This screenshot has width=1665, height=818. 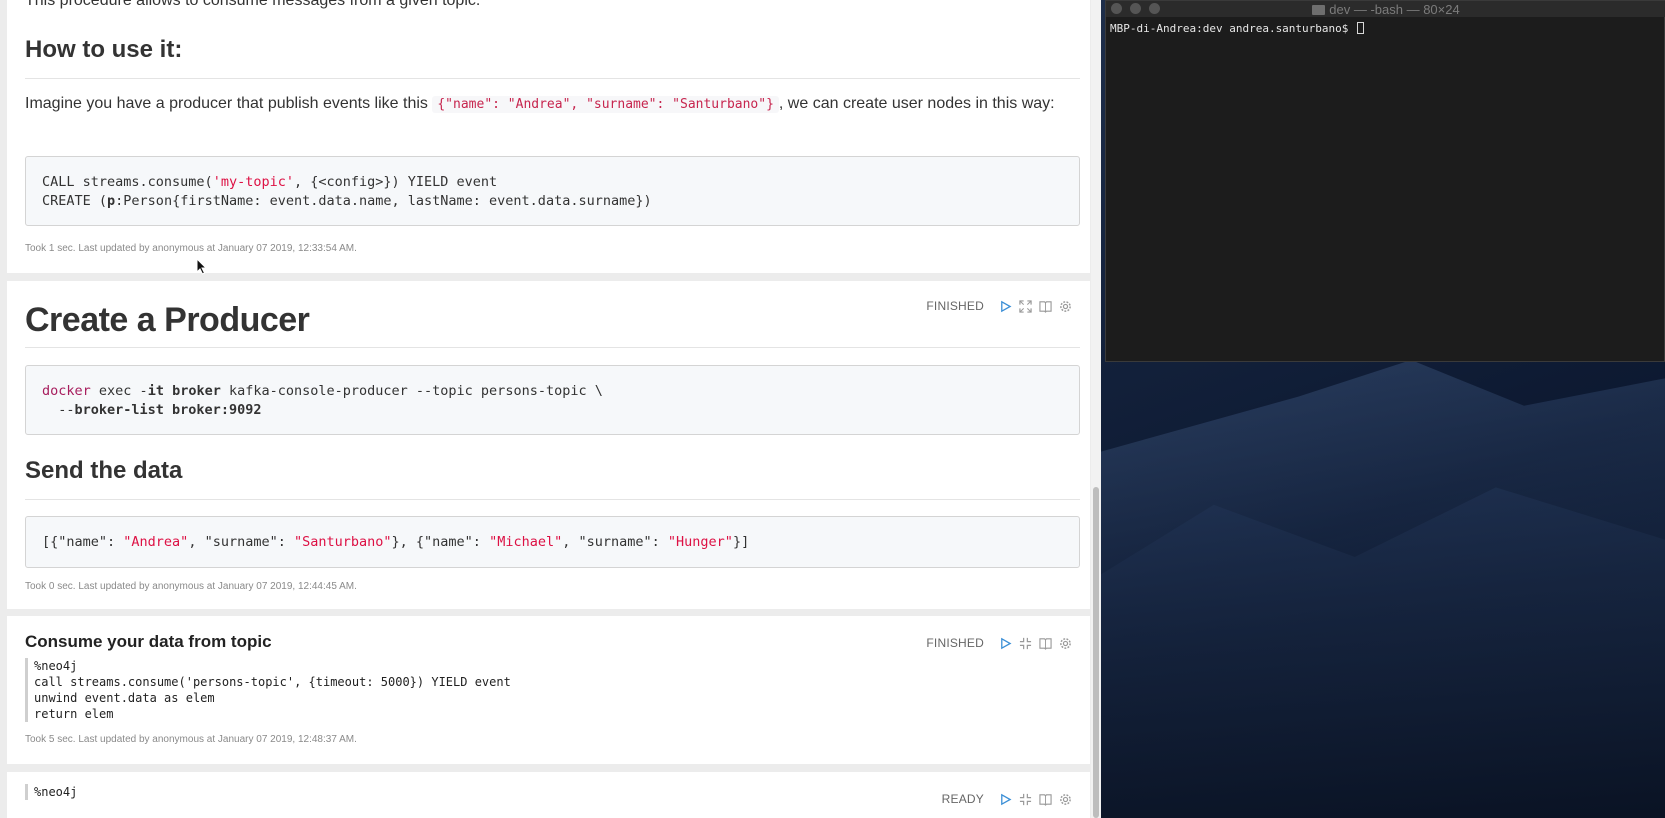 I want to click on terminal-titlebar: dev — -bash — 80×24, so click(x=1385, y=9).